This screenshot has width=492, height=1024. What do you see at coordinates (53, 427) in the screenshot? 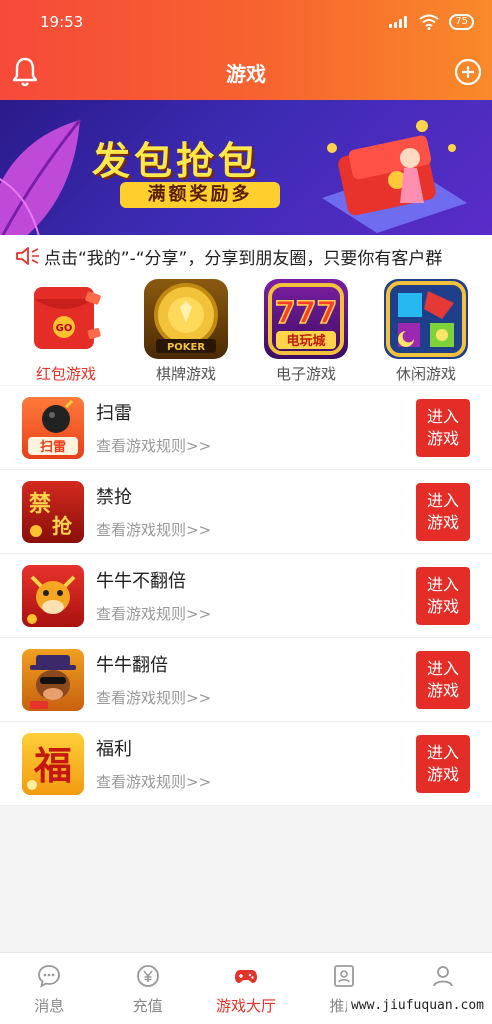
I see `minesweeper-icon: 扫雷` at bounding box center [53, 427].